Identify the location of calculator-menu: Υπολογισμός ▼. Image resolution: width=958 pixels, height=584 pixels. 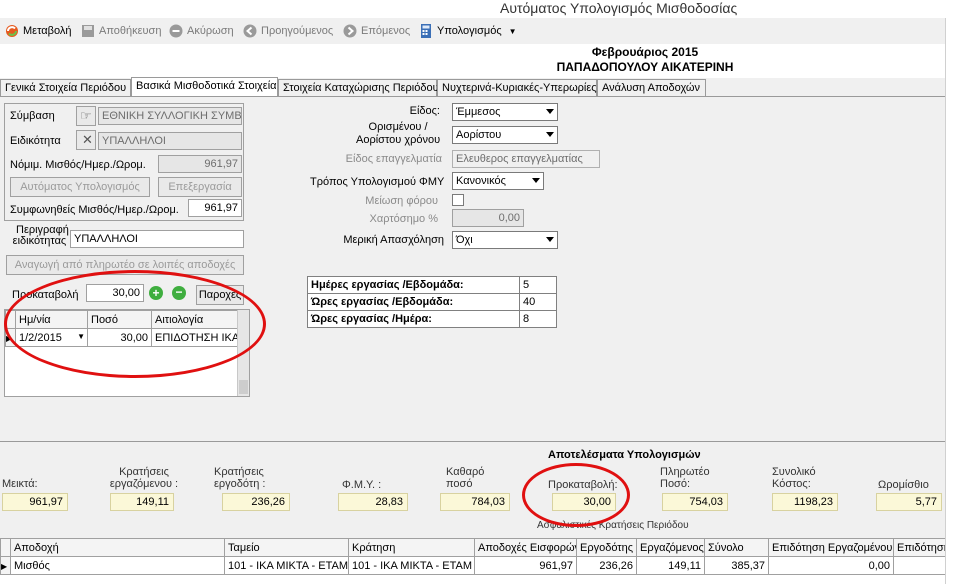
(467, 31).